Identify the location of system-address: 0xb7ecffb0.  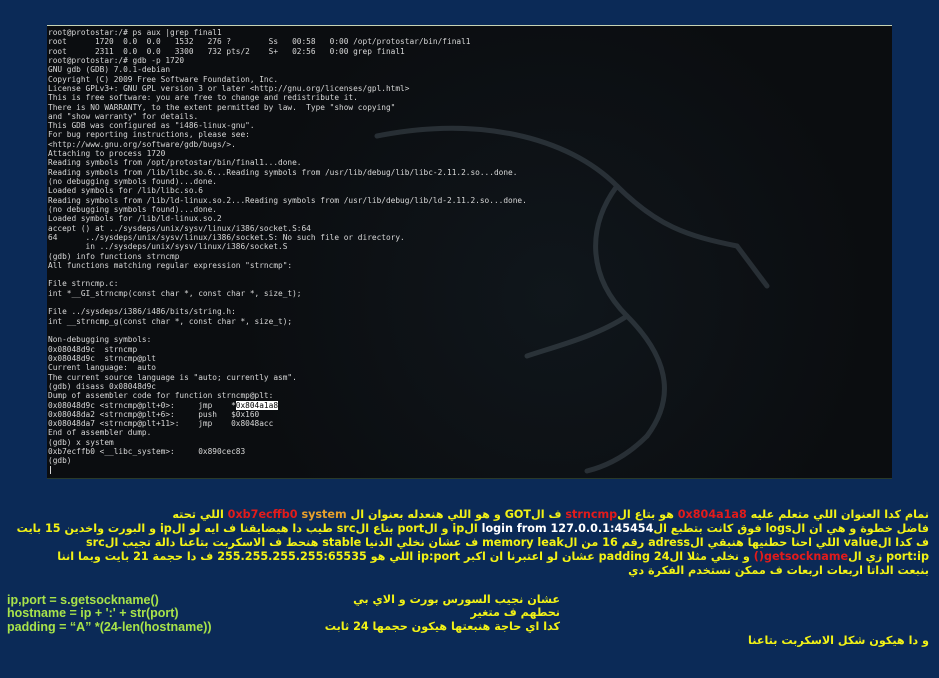
(262, 514).